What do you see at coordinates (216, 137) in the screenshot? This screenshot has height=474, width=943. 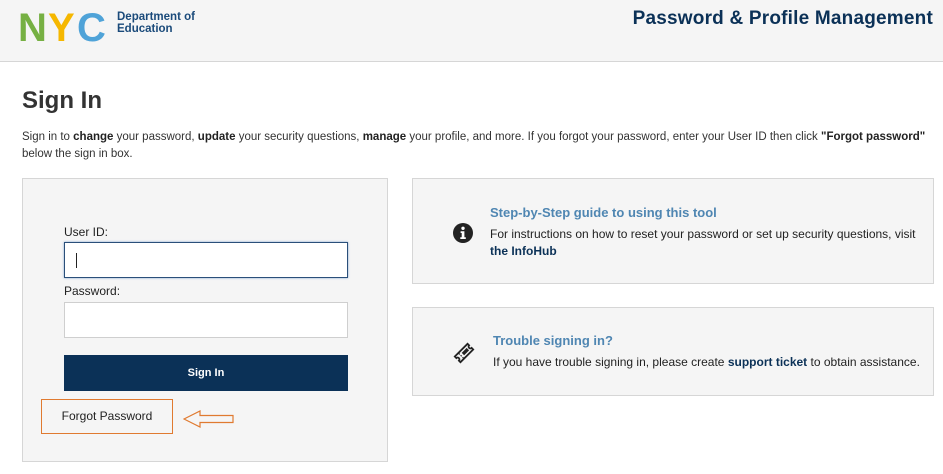 I see `intro-bold: update` at bounding box center [216, 137].